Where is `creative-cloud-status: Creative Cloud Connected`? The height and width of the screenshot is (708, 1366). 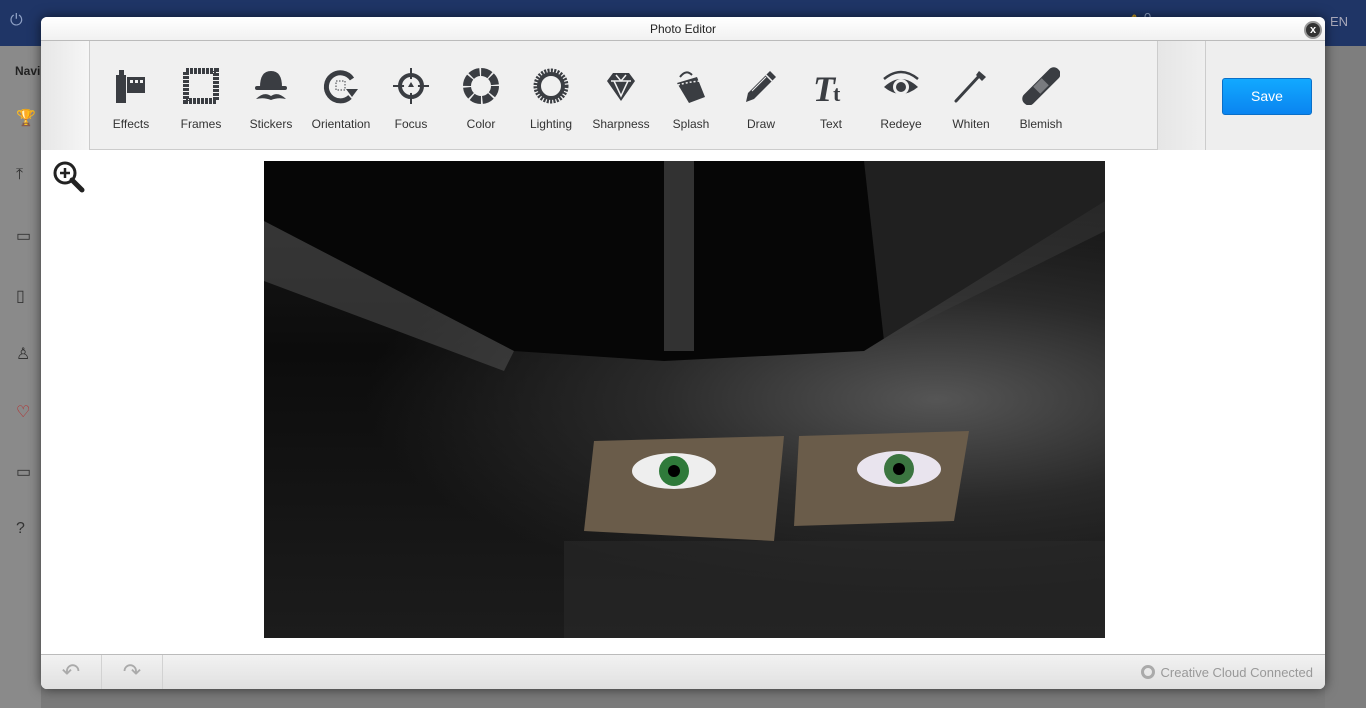 creative-cloud-status: Creative Cloud Connected is located at coordinates (1226, 672).